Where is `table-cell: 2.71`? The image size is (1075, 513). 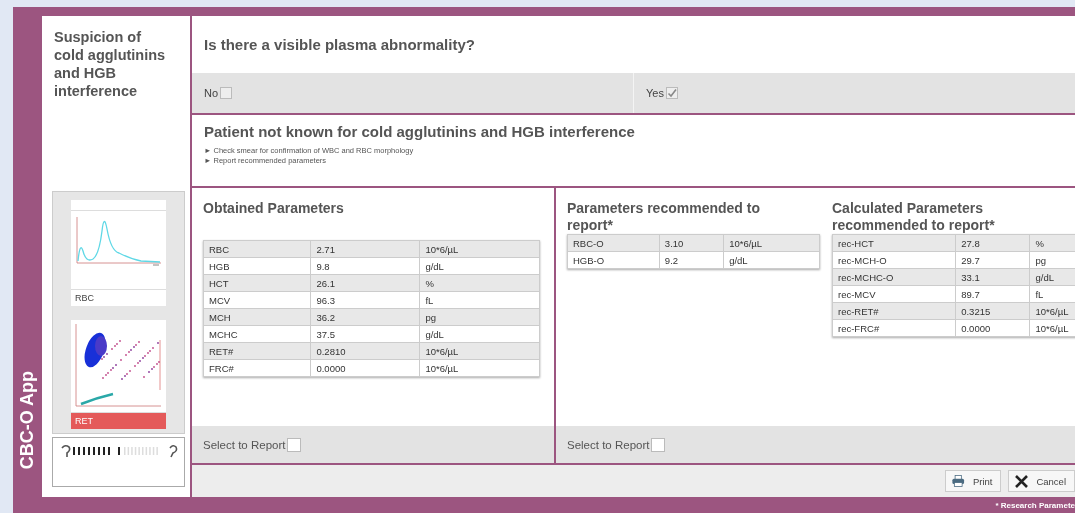
table-cell: 2.71 is located at coordinates (365, 249).